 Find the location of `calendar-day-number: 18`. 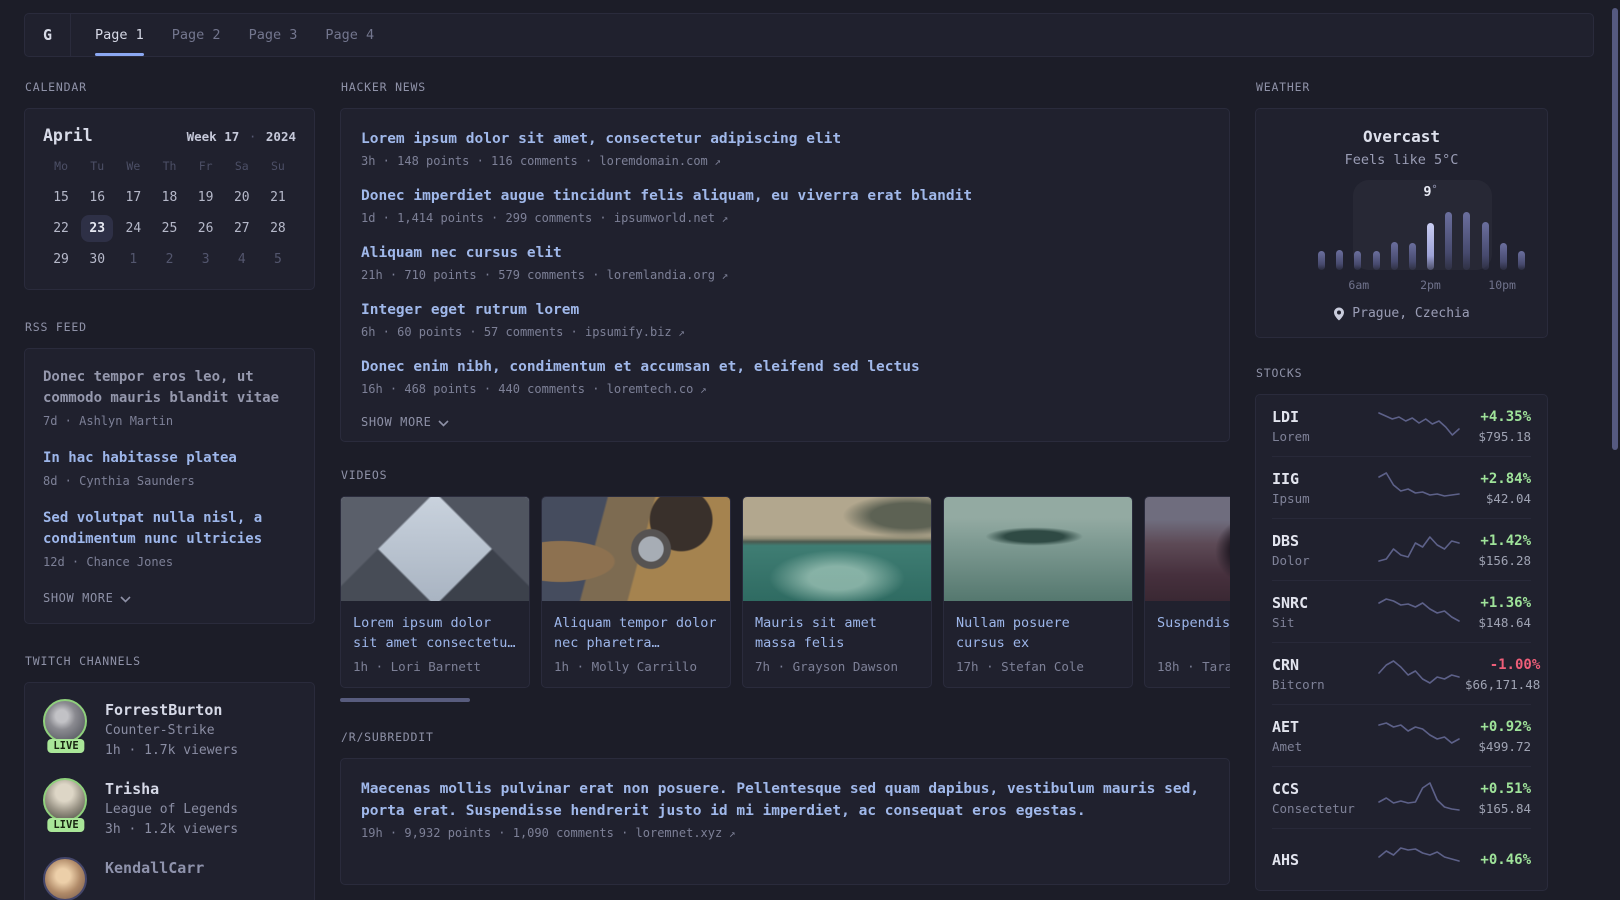

calendar-day-number: 18 is located at coordinates (169, 197).